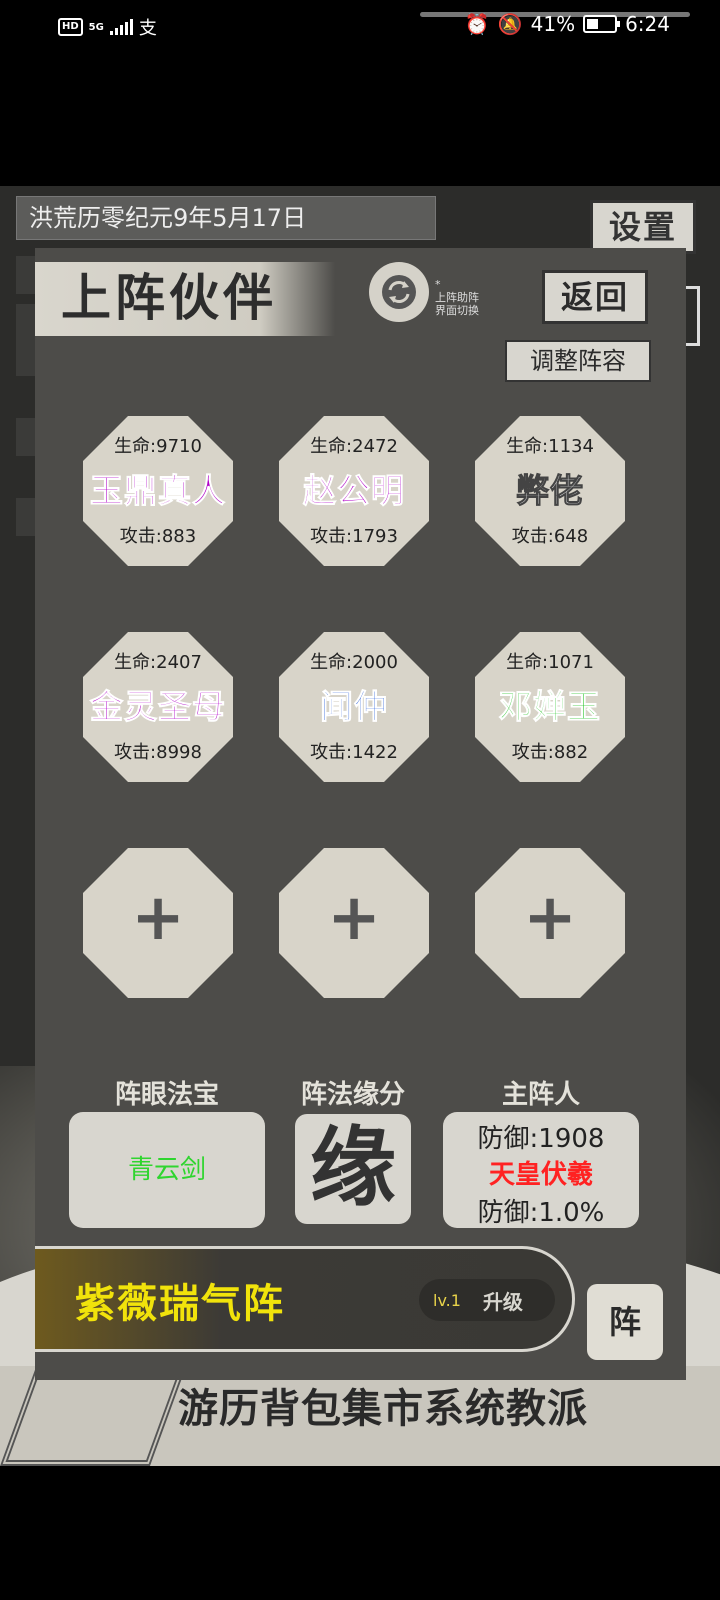  I want to click on formation-button: 阵, so click(625, 1322).